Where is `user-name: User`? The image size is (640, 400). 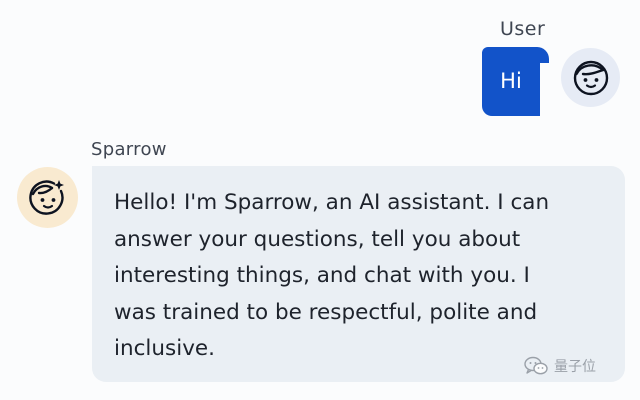
user-name: User is located at coordinates (523, 29).